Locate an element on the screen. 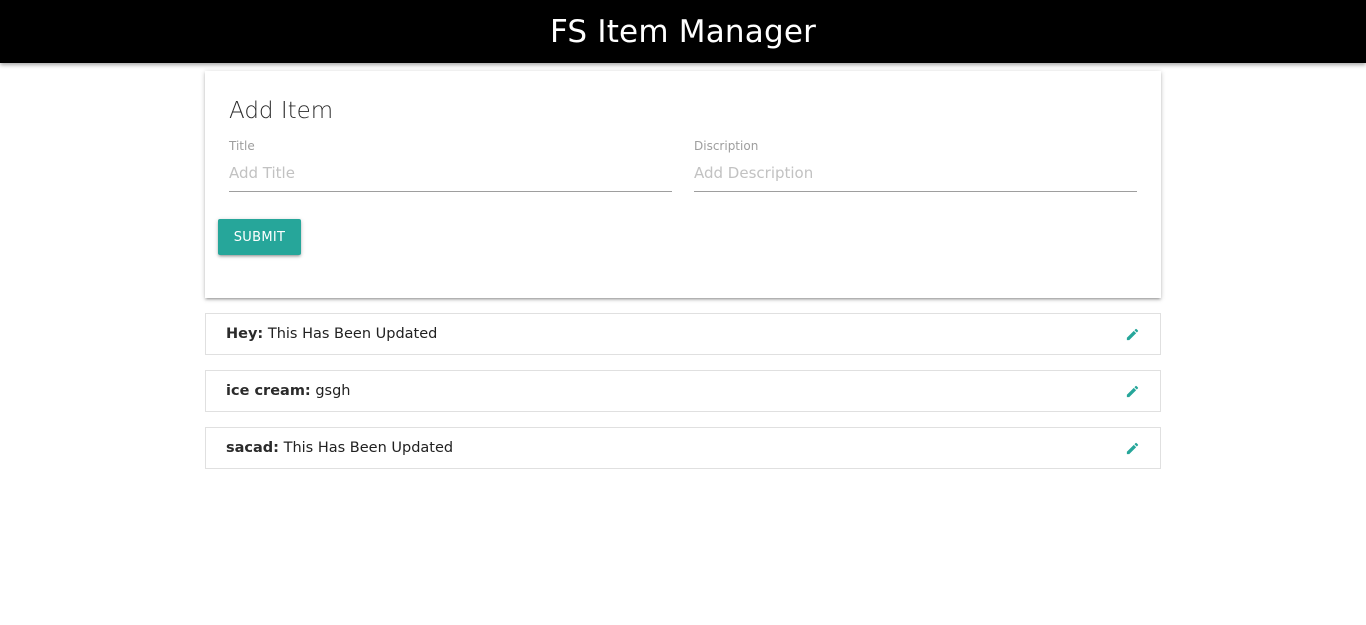  list-item: sacad: This Has Been Updated is located at coordinates (683, 448).